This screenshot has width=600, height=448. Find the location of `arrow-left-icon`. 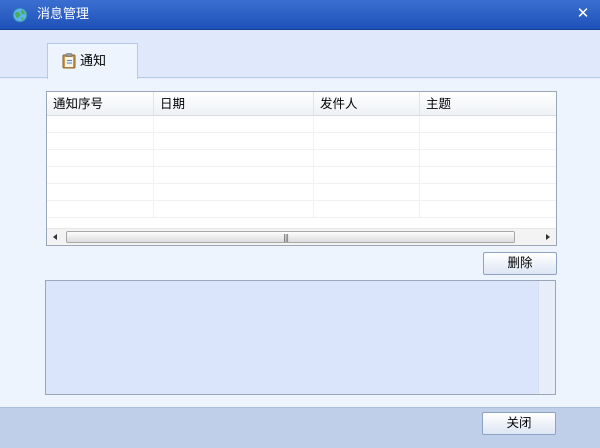

arrow-left-icon is located at coordinates (55, 237).